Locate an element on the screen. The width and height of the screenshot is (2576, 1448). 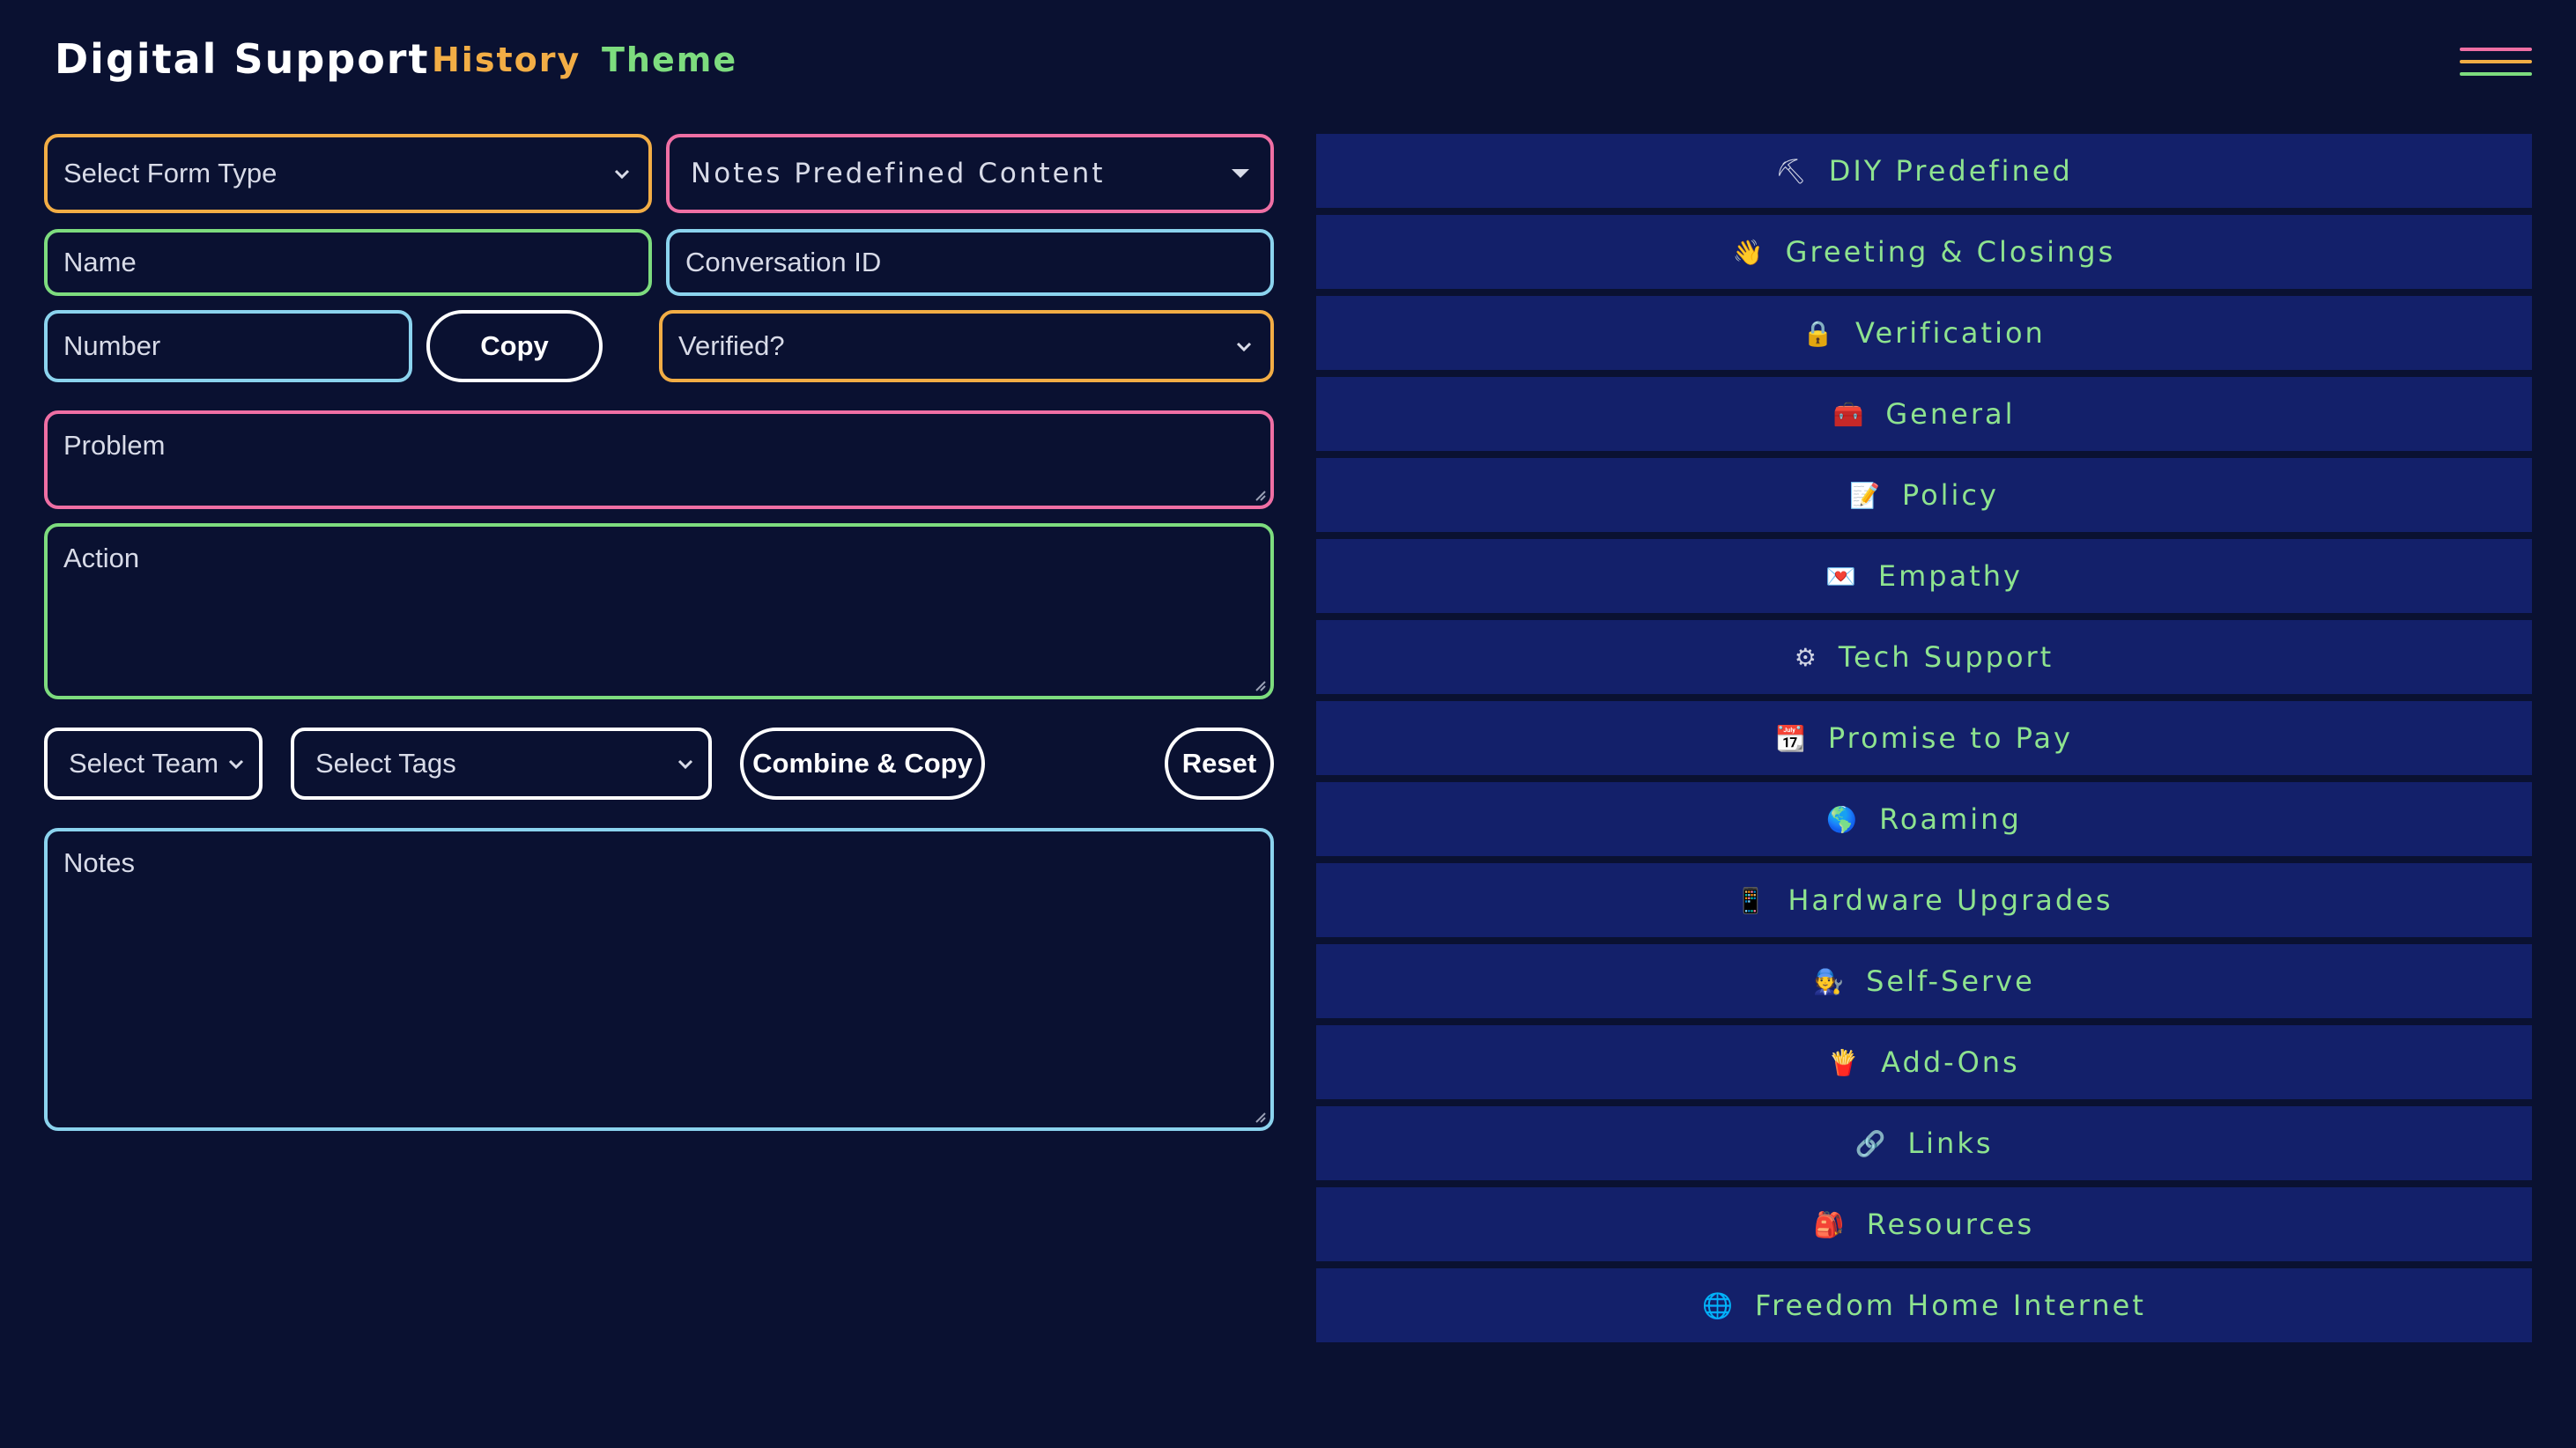
name-field: Name is located at coordinates (348, 262).